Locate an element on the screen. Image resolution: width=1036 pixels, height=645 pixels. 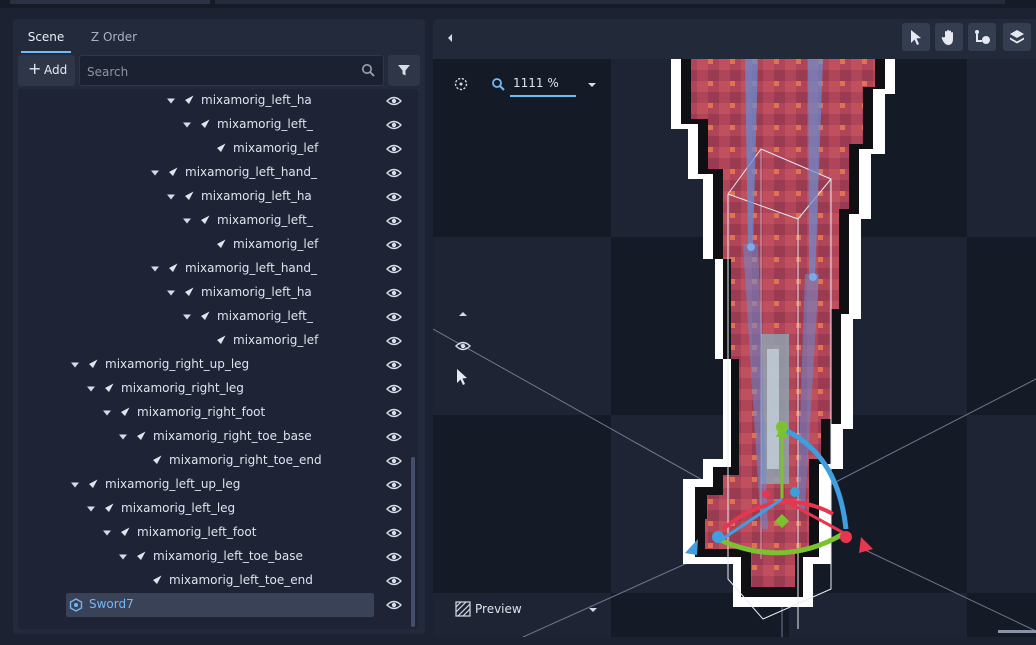
zoom-dropdown-icon is located at coordinates (592, 85).